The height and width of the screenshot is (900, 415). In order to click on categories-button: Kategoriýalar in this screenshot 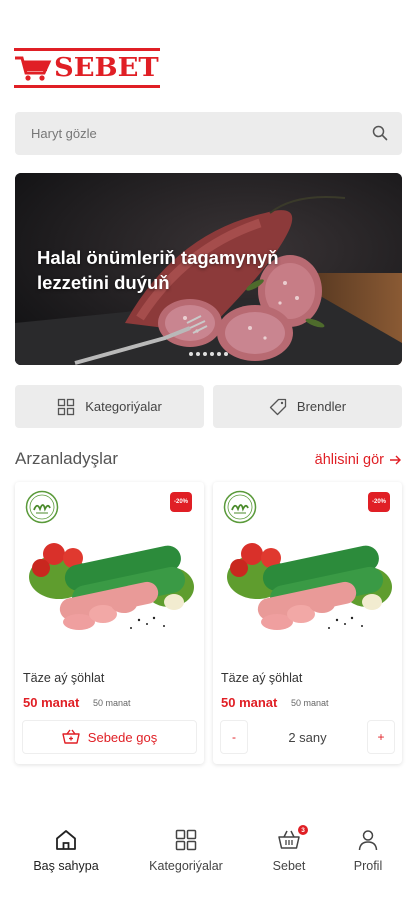, I will do `click(109, 406)`.